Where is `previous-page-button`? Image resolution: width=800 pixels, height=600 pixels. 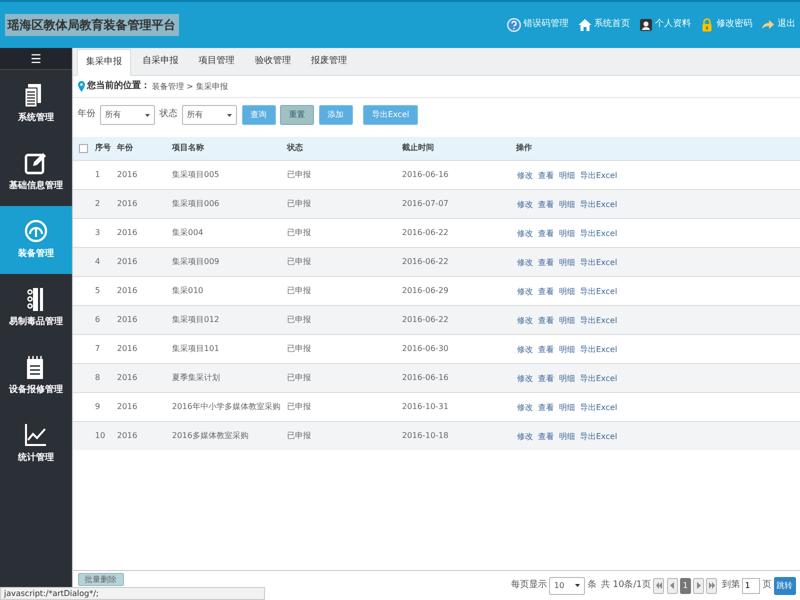
previous-page-button is located at coordinates (672, 586).